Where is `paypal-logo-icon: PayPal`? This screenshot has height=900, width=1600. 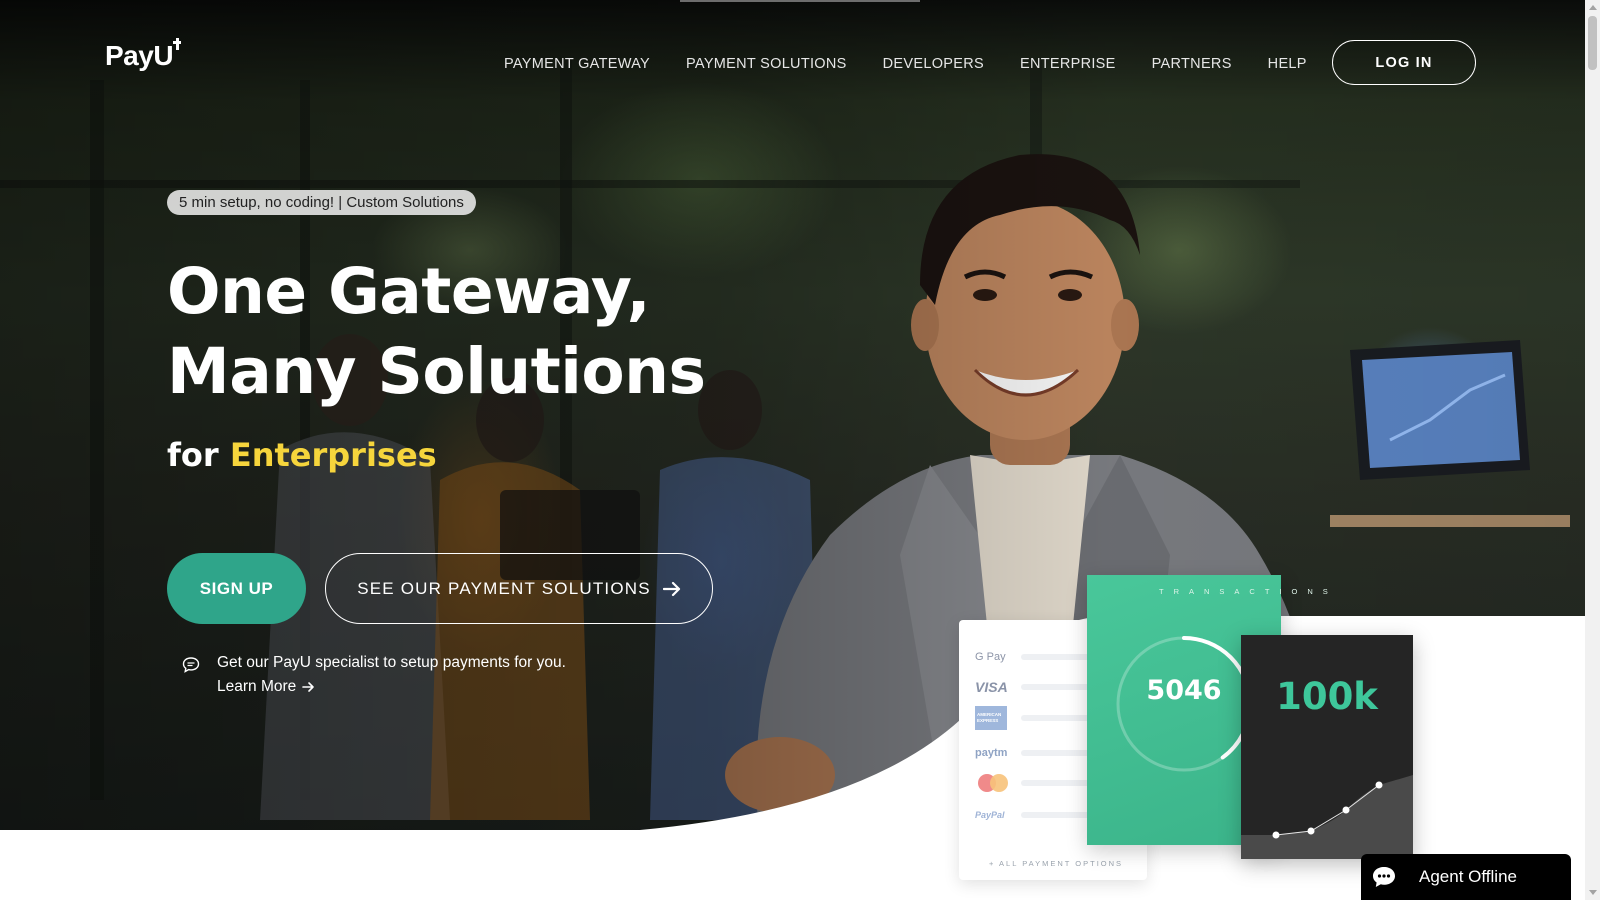
paypal-logo-icon: PayPal is located at coordinates (990, 815).